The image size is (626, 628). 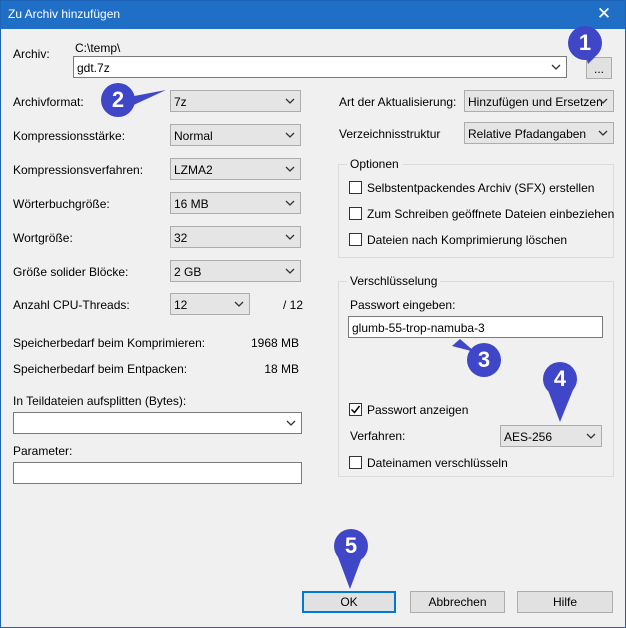 What do you see at coordinates (274, 343) in the screenshot?
I see `memory-compress-value: 1968 MB` at bounding box center [274, 343].